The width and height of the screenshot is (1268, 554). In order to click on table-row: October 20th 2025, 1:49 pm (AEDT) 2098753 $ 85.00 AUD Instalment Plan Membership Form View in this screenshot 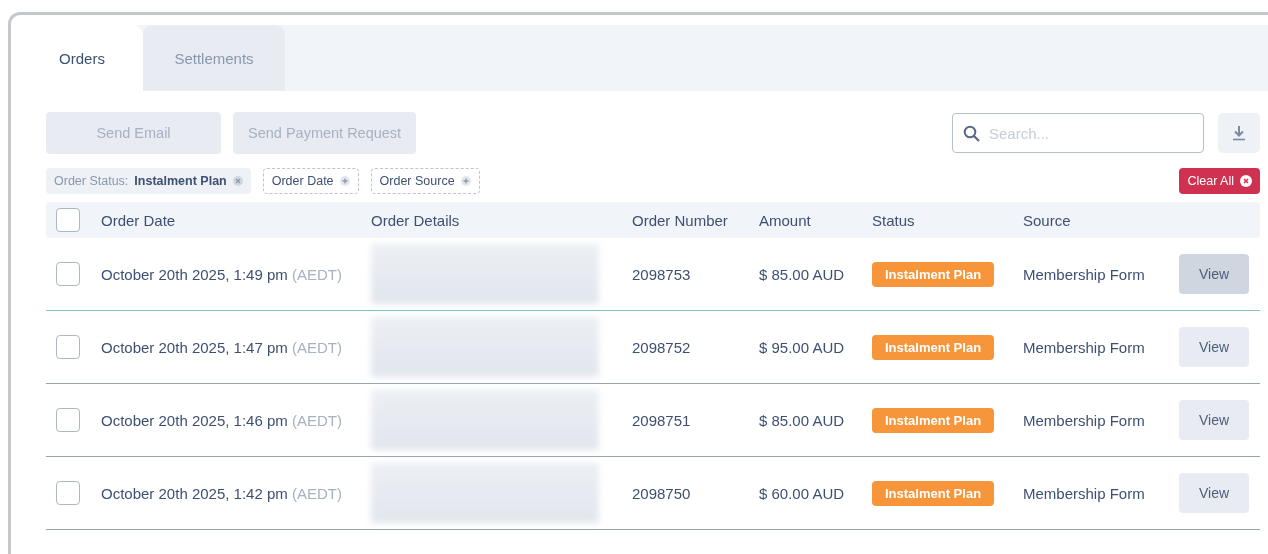, I will do `click(653, 274)`.